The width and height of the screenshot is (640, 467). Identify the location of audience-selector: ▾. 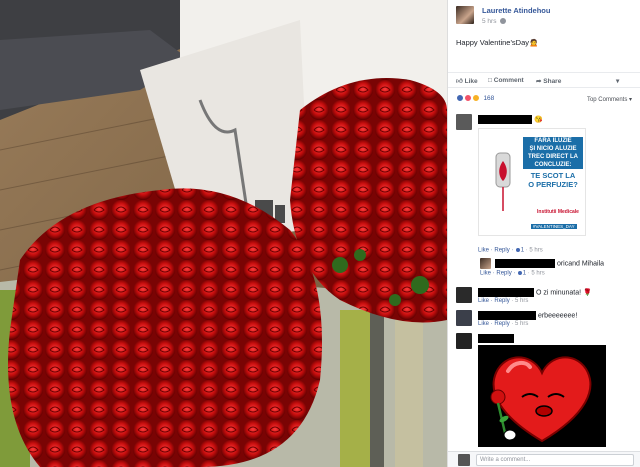
(617, 81).